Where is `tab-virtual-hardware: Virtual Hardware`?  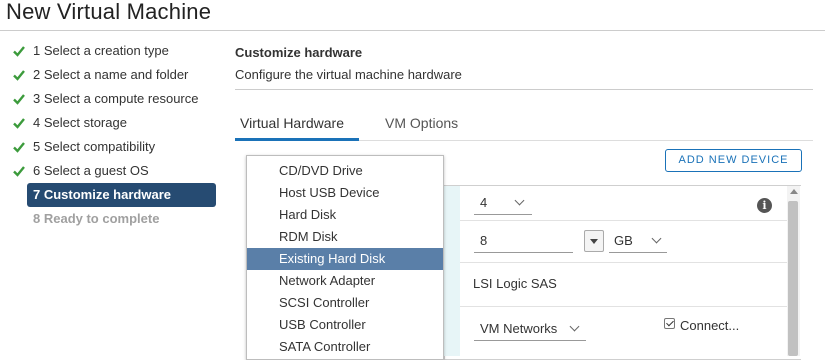
tab-virtual-hardware: Virtual Hardware is located at coordinates (292, 123).